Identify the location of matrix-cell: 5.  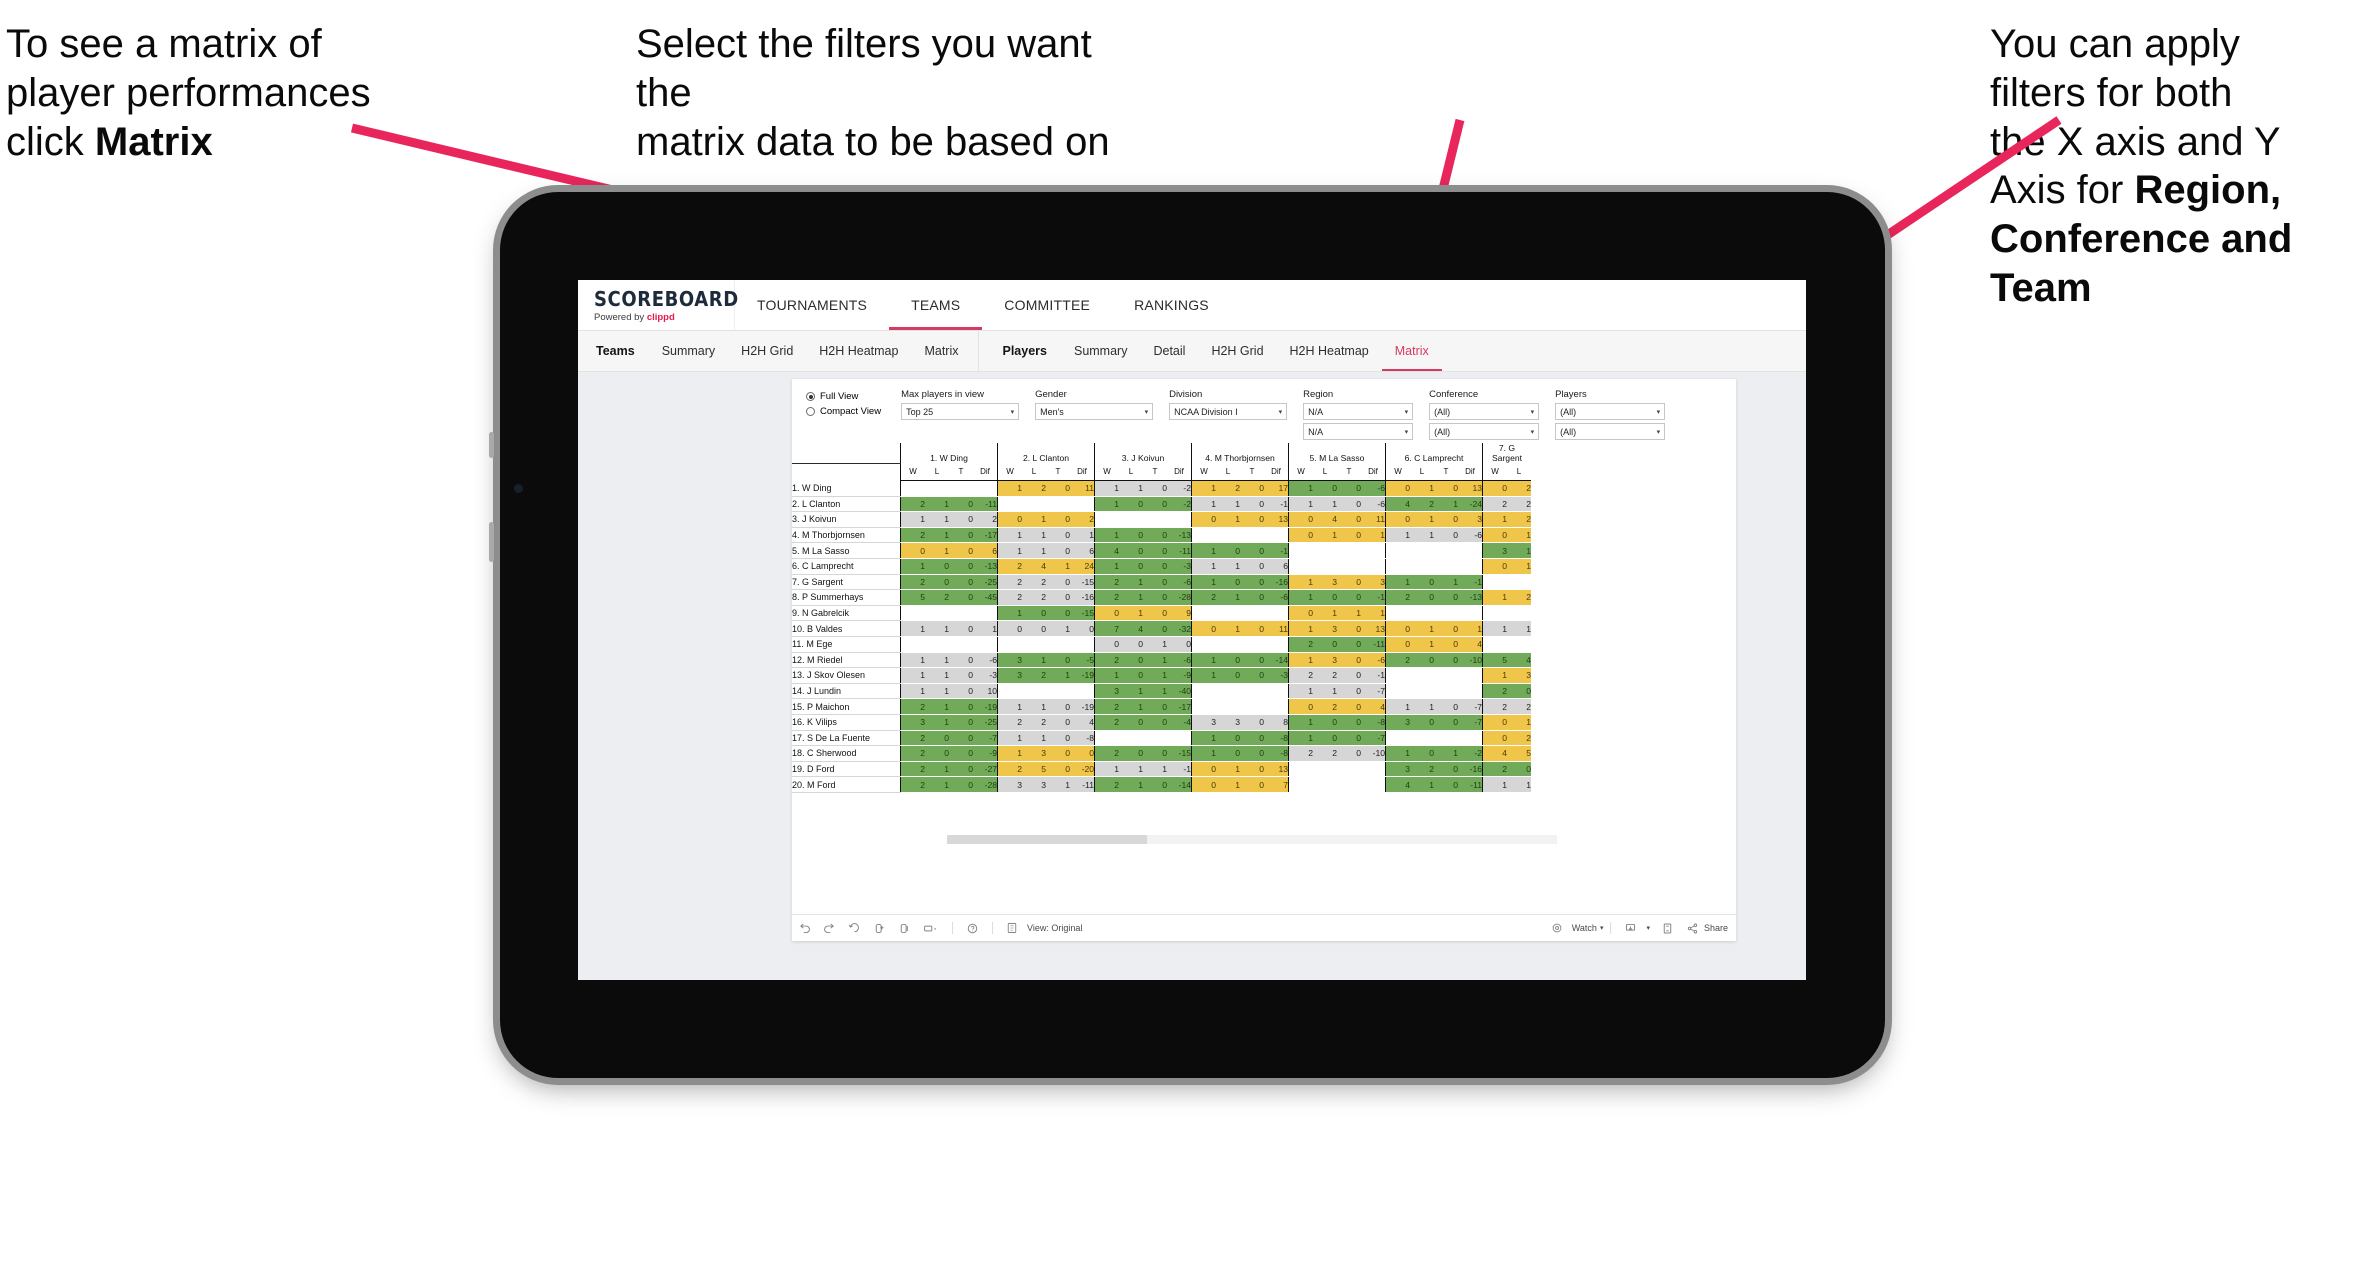
(1494, 660).